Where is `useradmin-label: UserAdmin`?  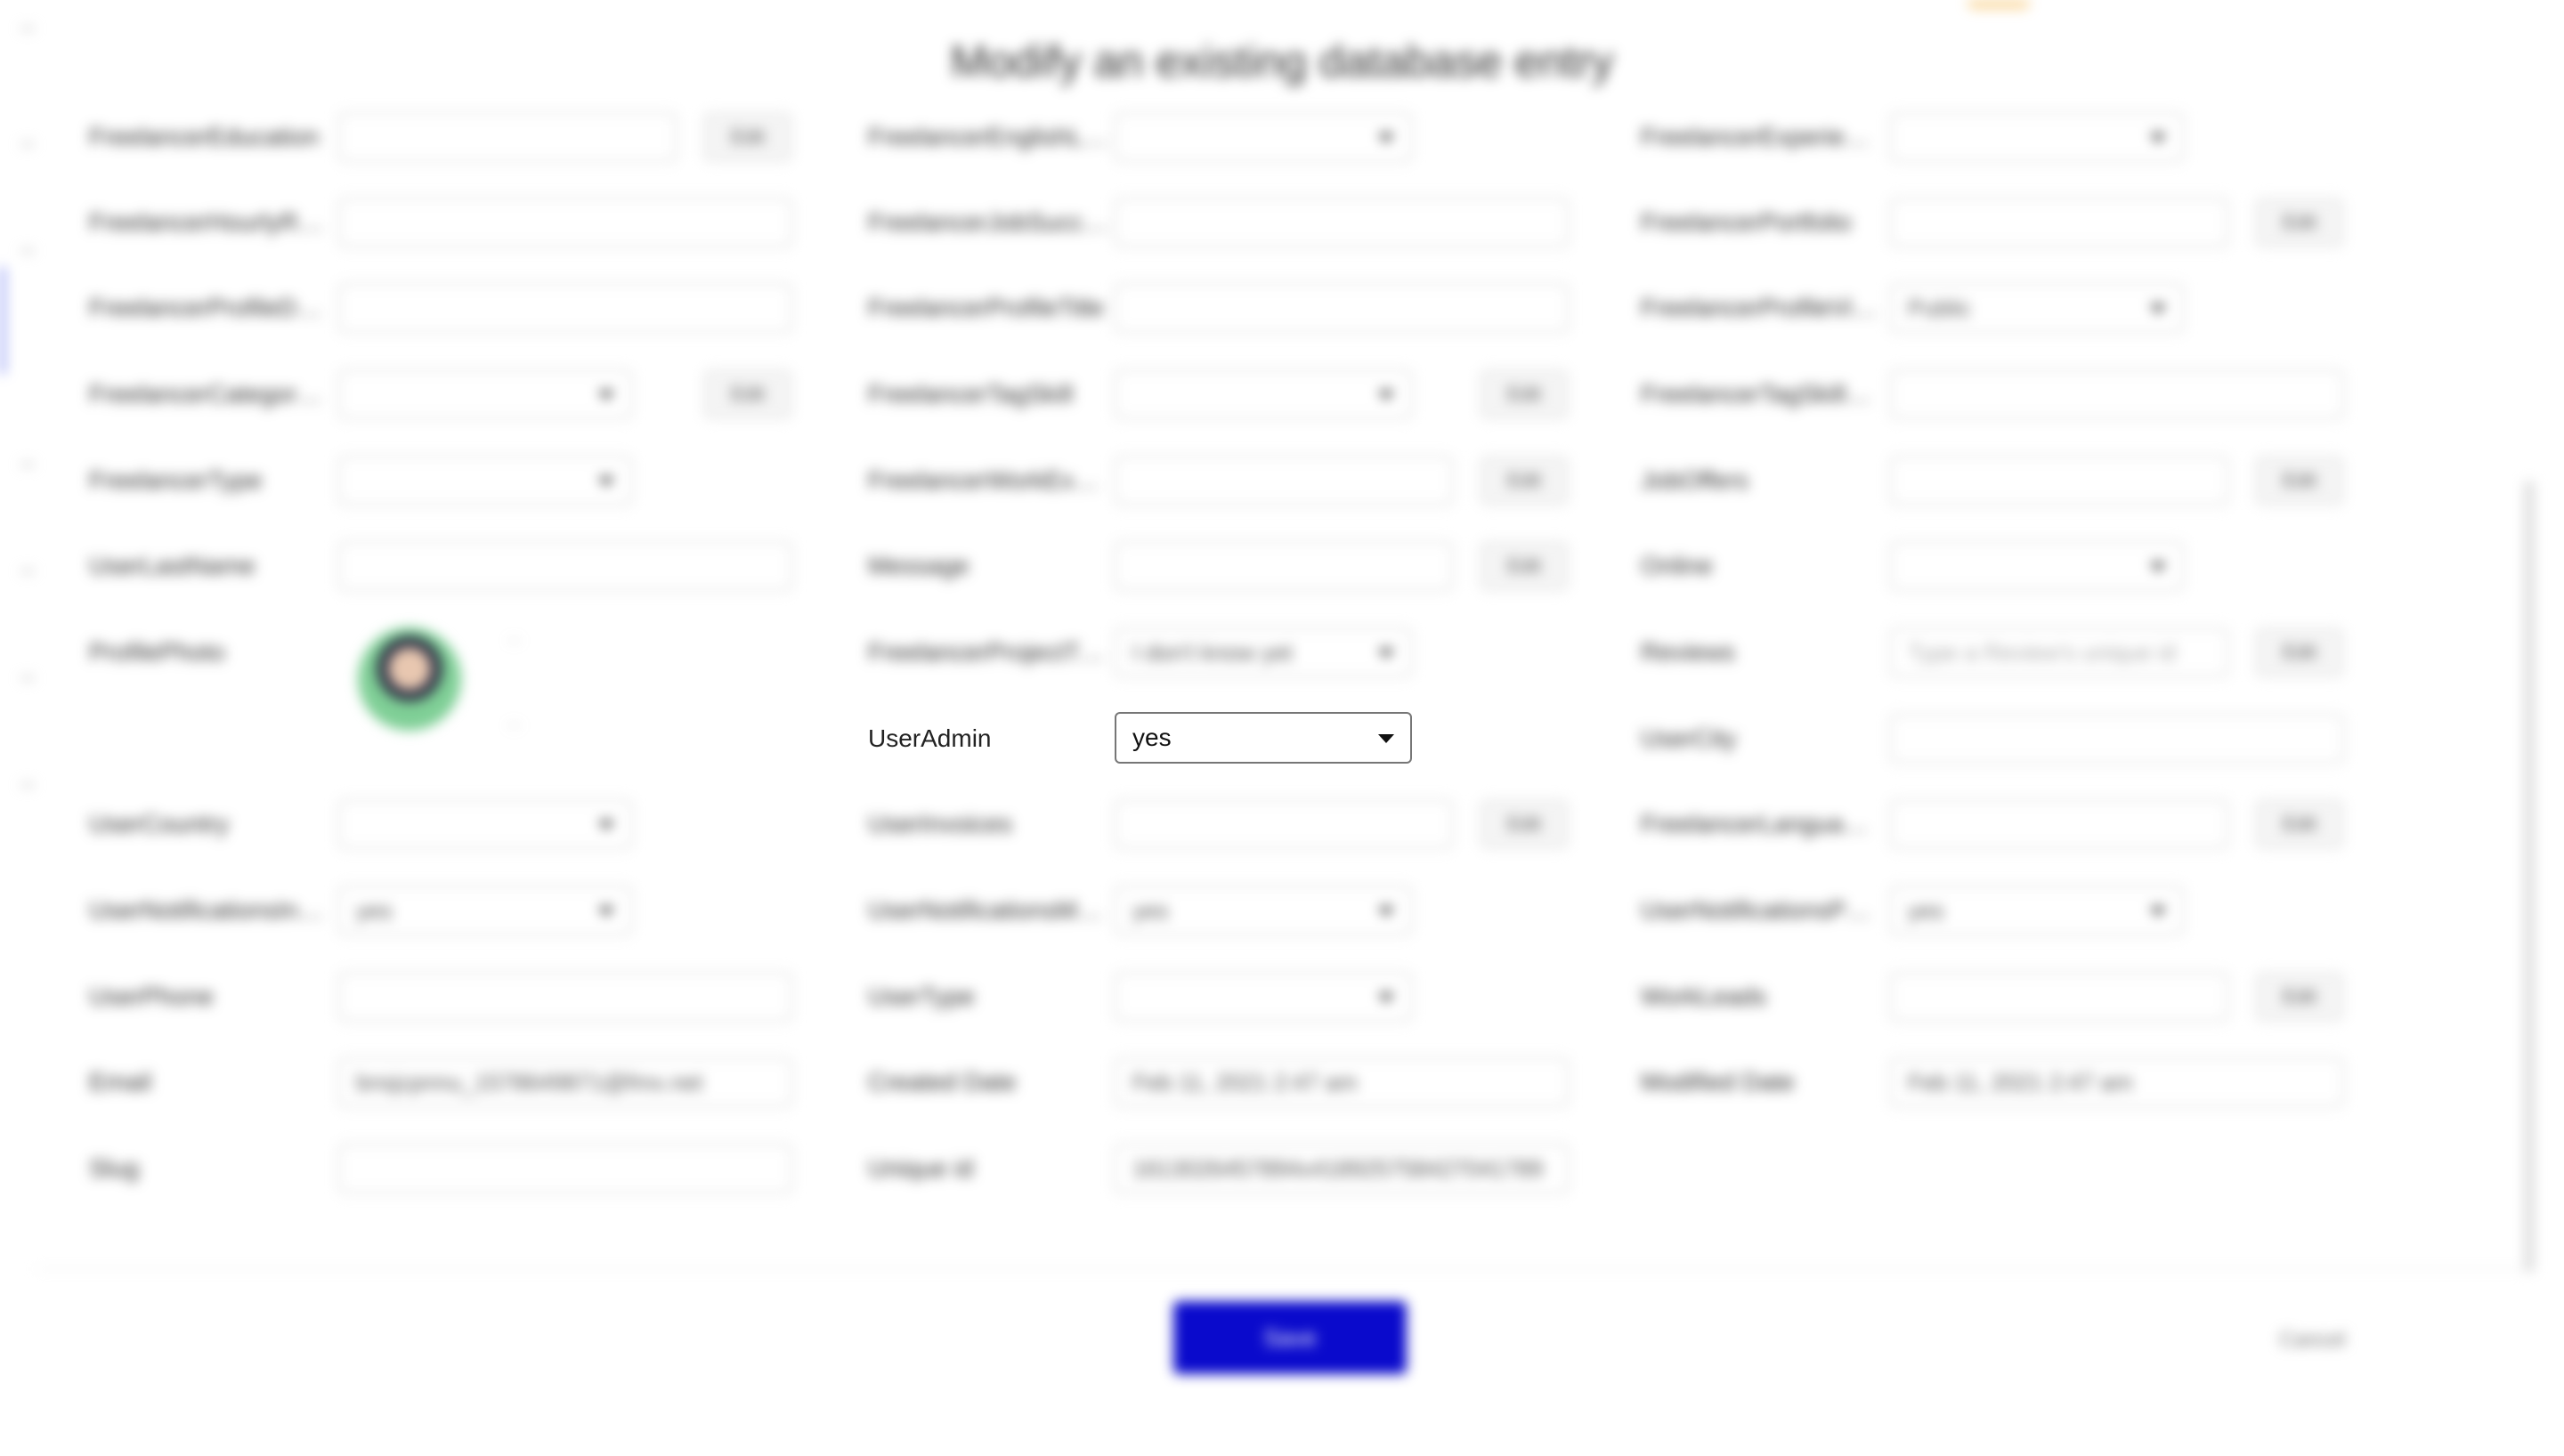
useradmin-label: UserAdmin is located at coordinates (930, 738).